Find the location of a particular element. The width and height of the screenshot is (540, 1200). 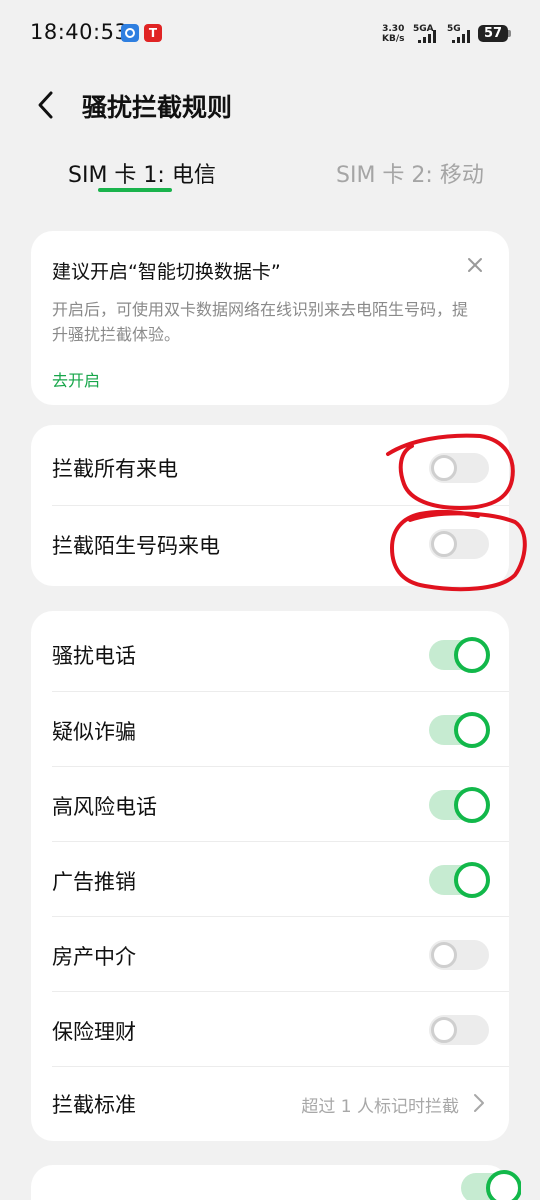

sim2-signal-icon is located at coordinates (463, 36).